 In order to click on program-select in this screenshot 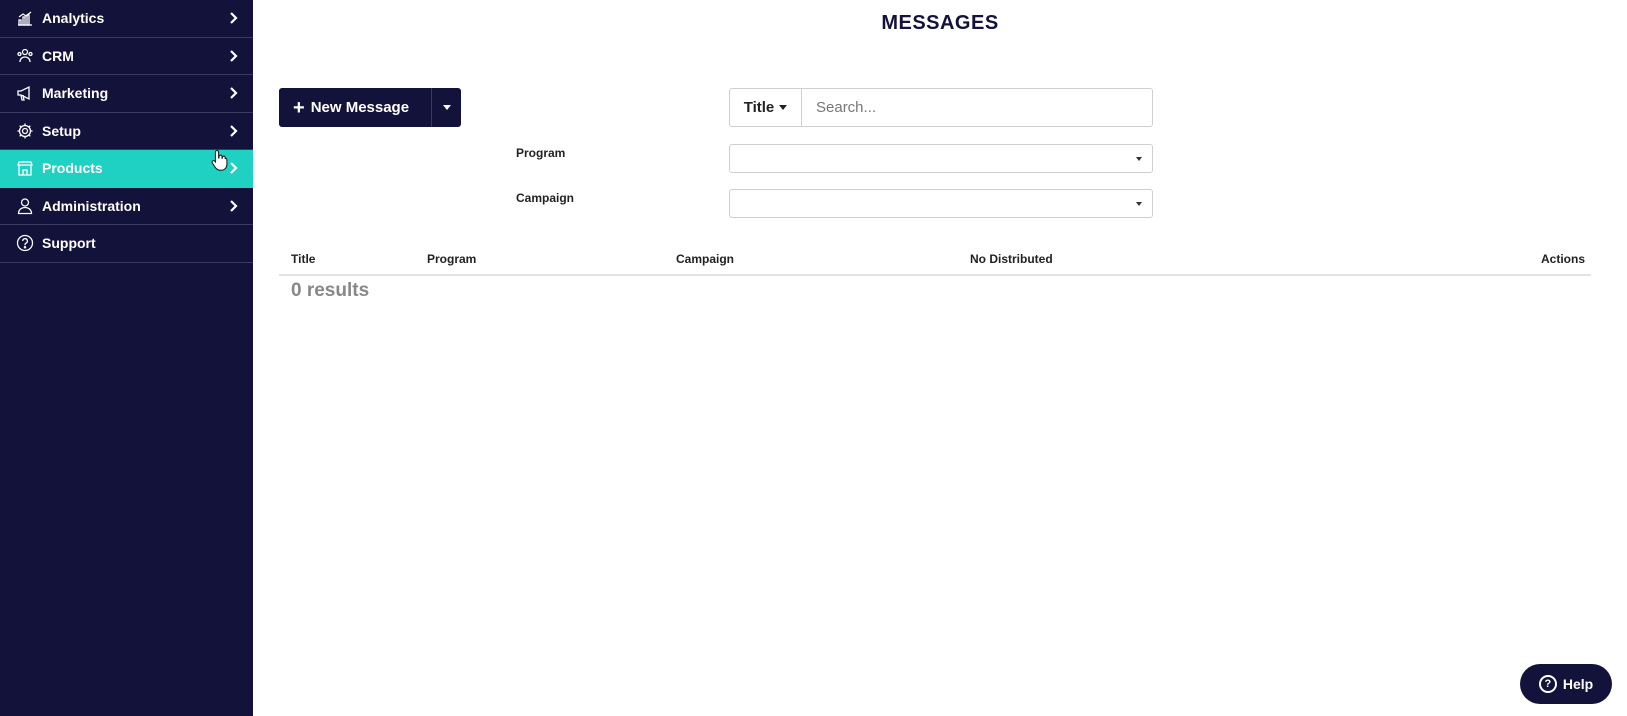, I will do `click(941, 158)`.